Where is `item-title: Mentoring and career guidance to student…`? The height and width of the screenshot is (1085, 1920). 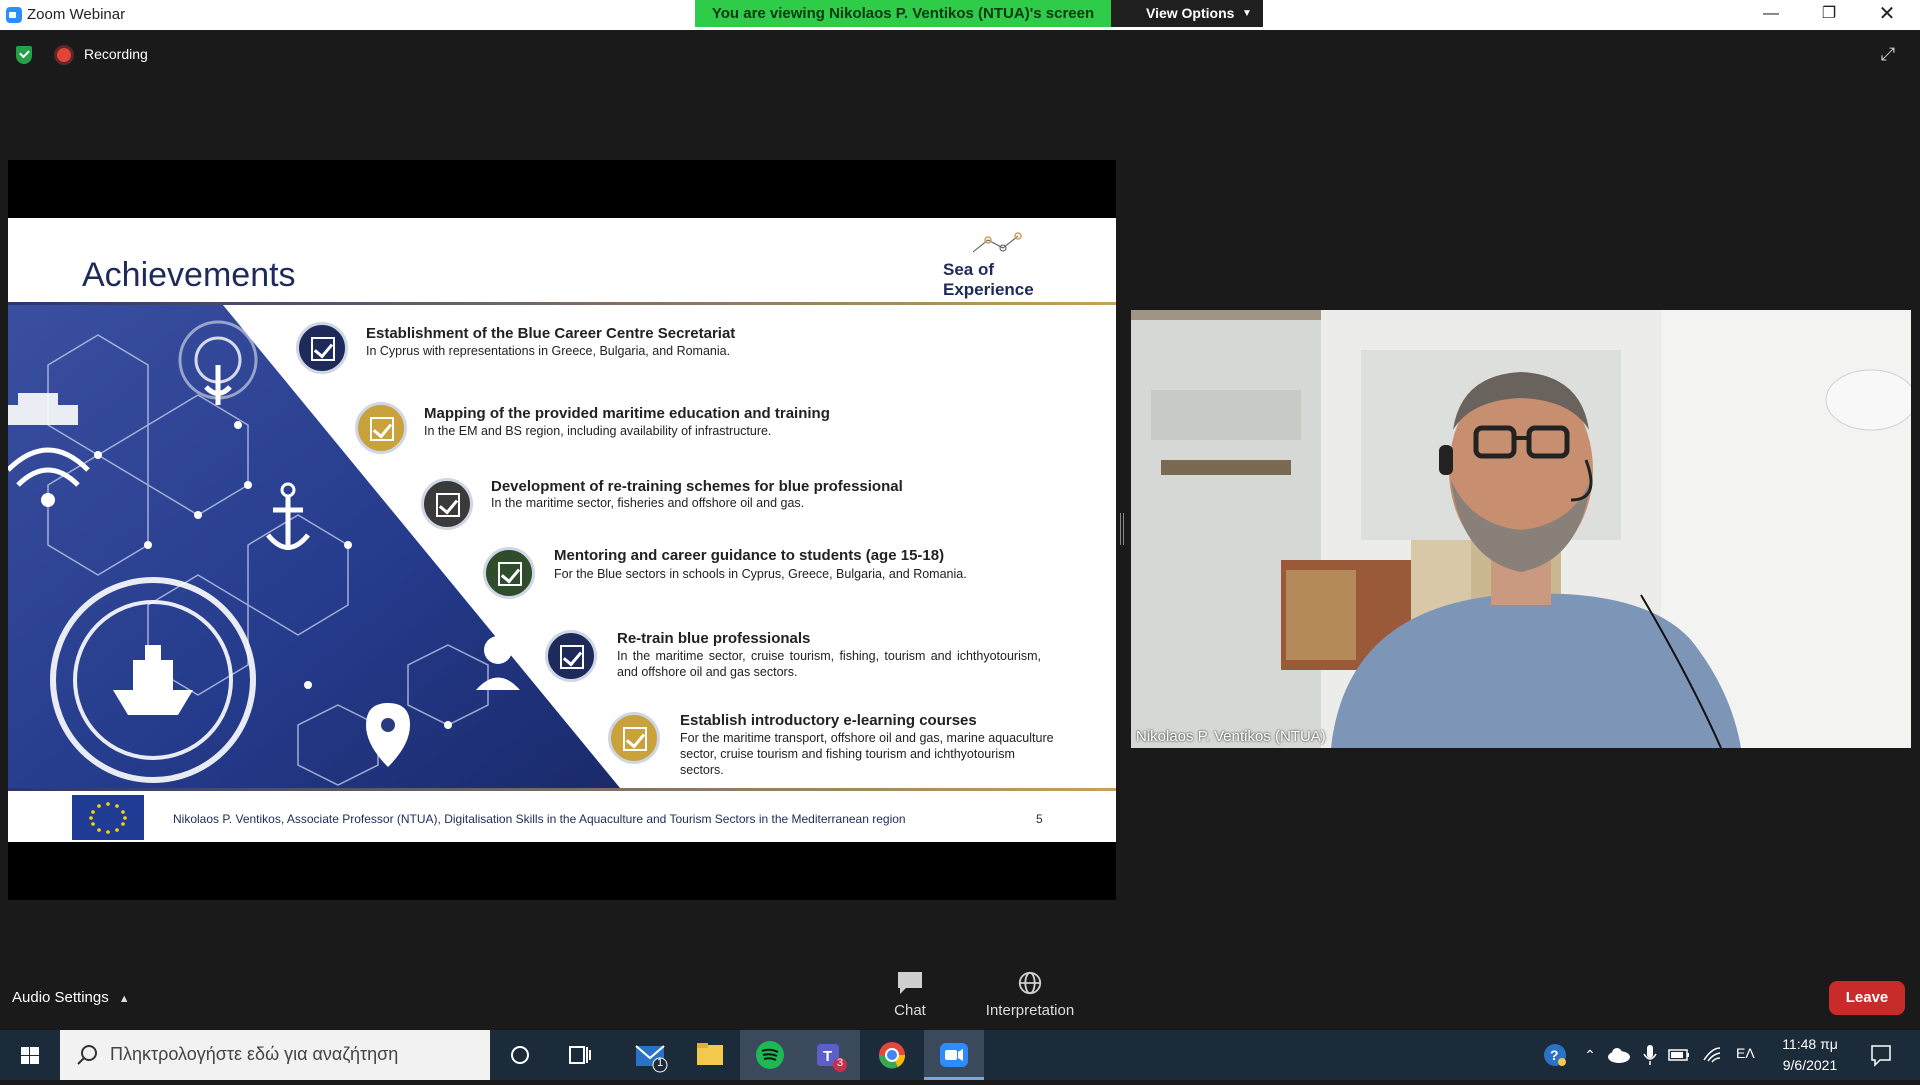 item-title: Mentoring and career guidance to student… is located at coordinates (749, 555).